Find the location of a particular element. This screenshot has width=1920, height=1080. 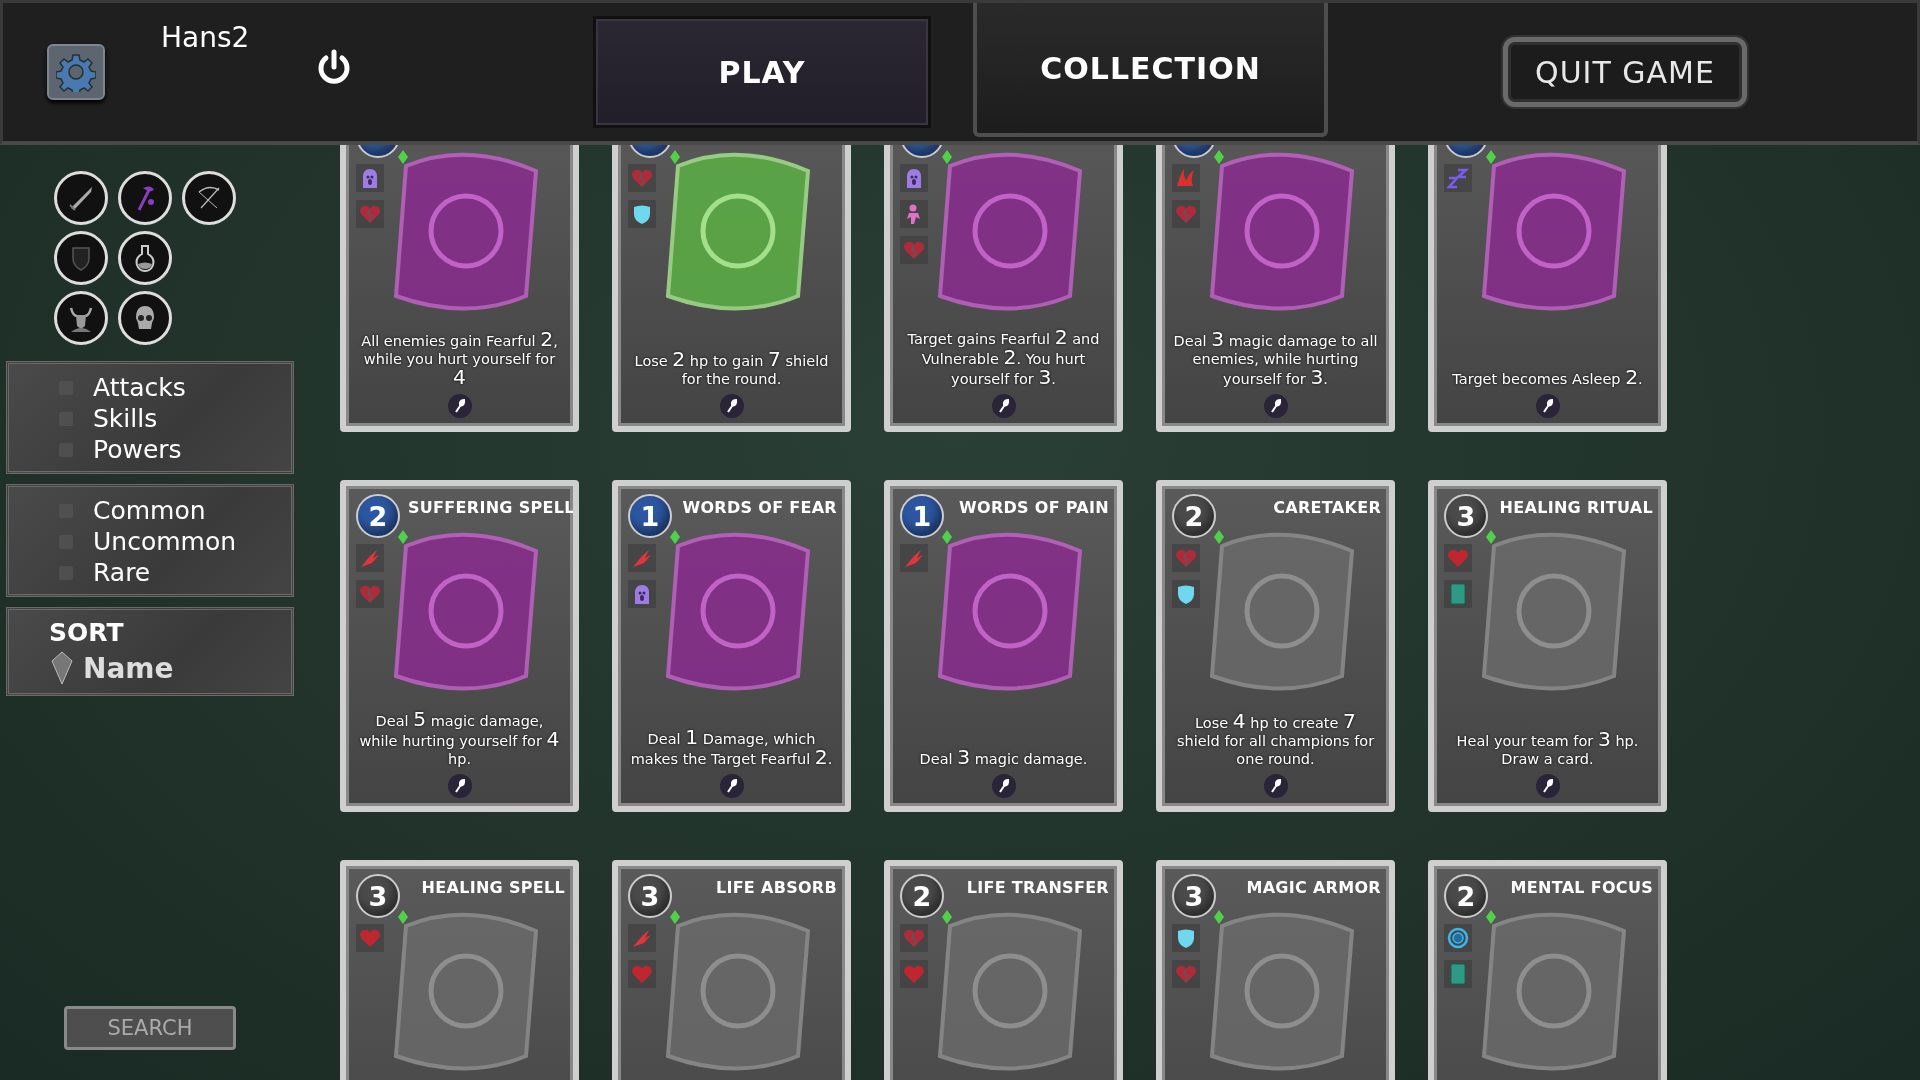

card-title: HEALING RITUAL is located at coordinates (1575, 507).